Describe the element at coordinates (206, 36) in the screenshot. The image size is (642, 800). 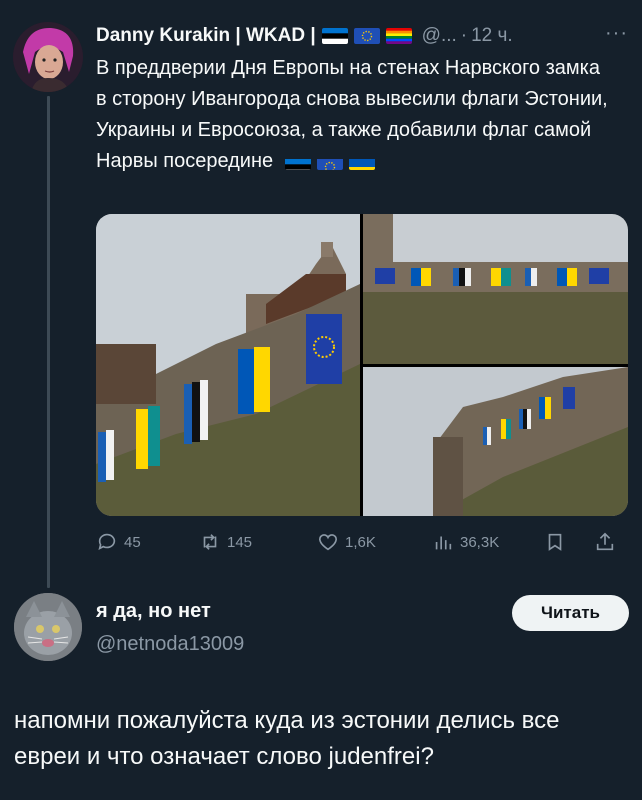
I see `author-name: Danny Kurakin | WKAD |` at that location.